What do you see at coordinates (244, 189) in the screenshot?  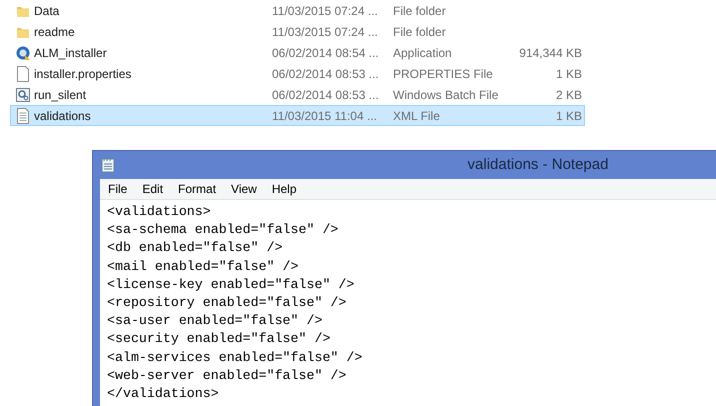 I see `menu-item: View` at bounding box center [244, 189].